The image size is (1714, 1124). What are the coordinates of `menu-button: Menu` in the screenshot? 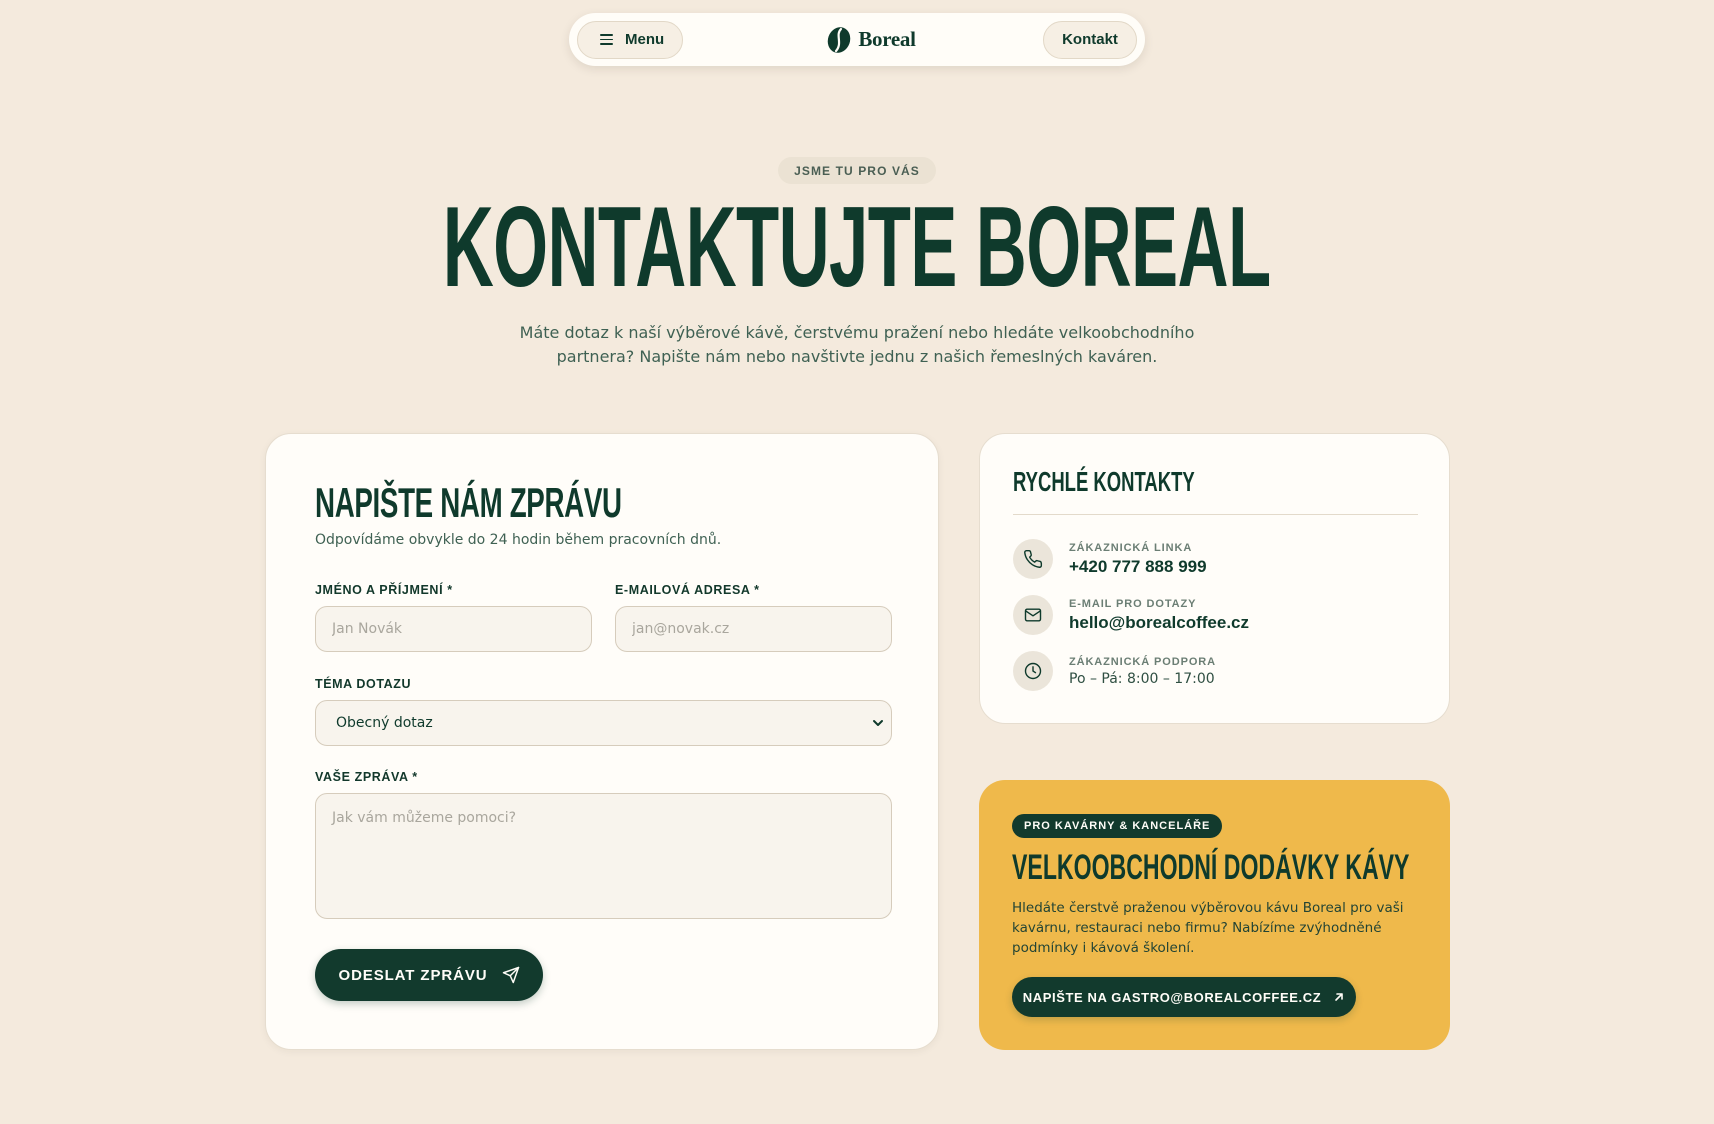 It's located at (630, 39).